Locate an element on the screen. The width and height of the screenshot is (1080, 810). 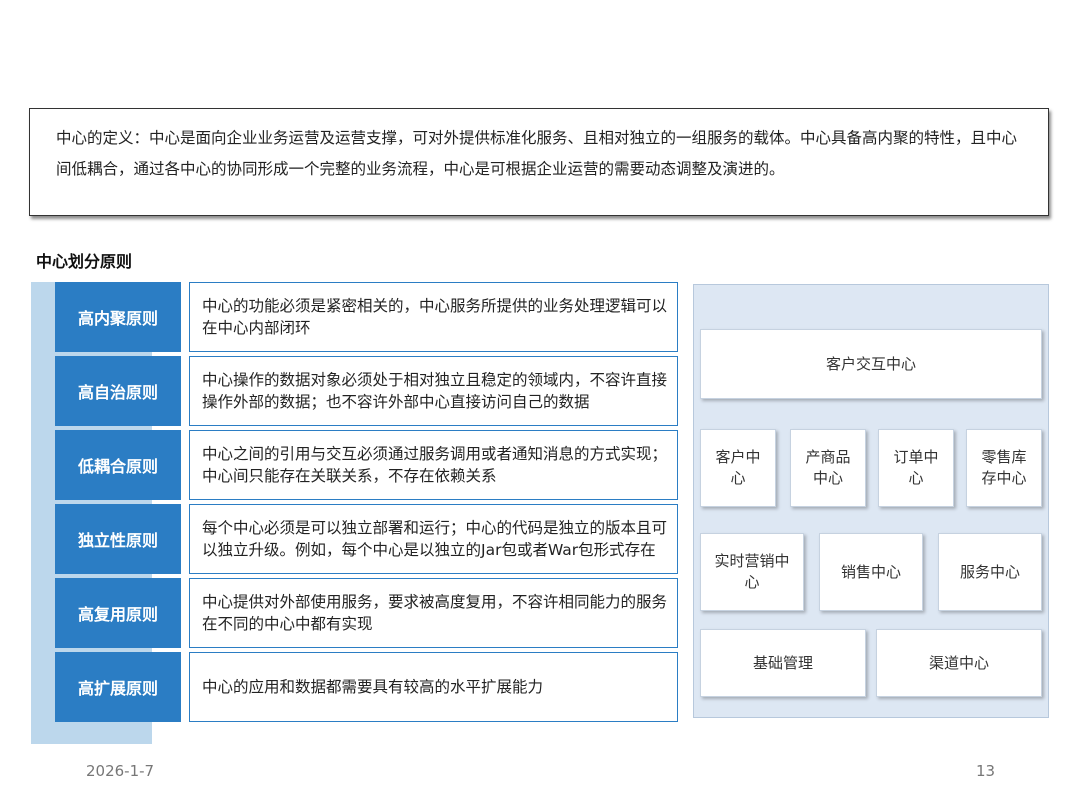
center-box-service: 服务中心 is located at coordinates (990, 572).